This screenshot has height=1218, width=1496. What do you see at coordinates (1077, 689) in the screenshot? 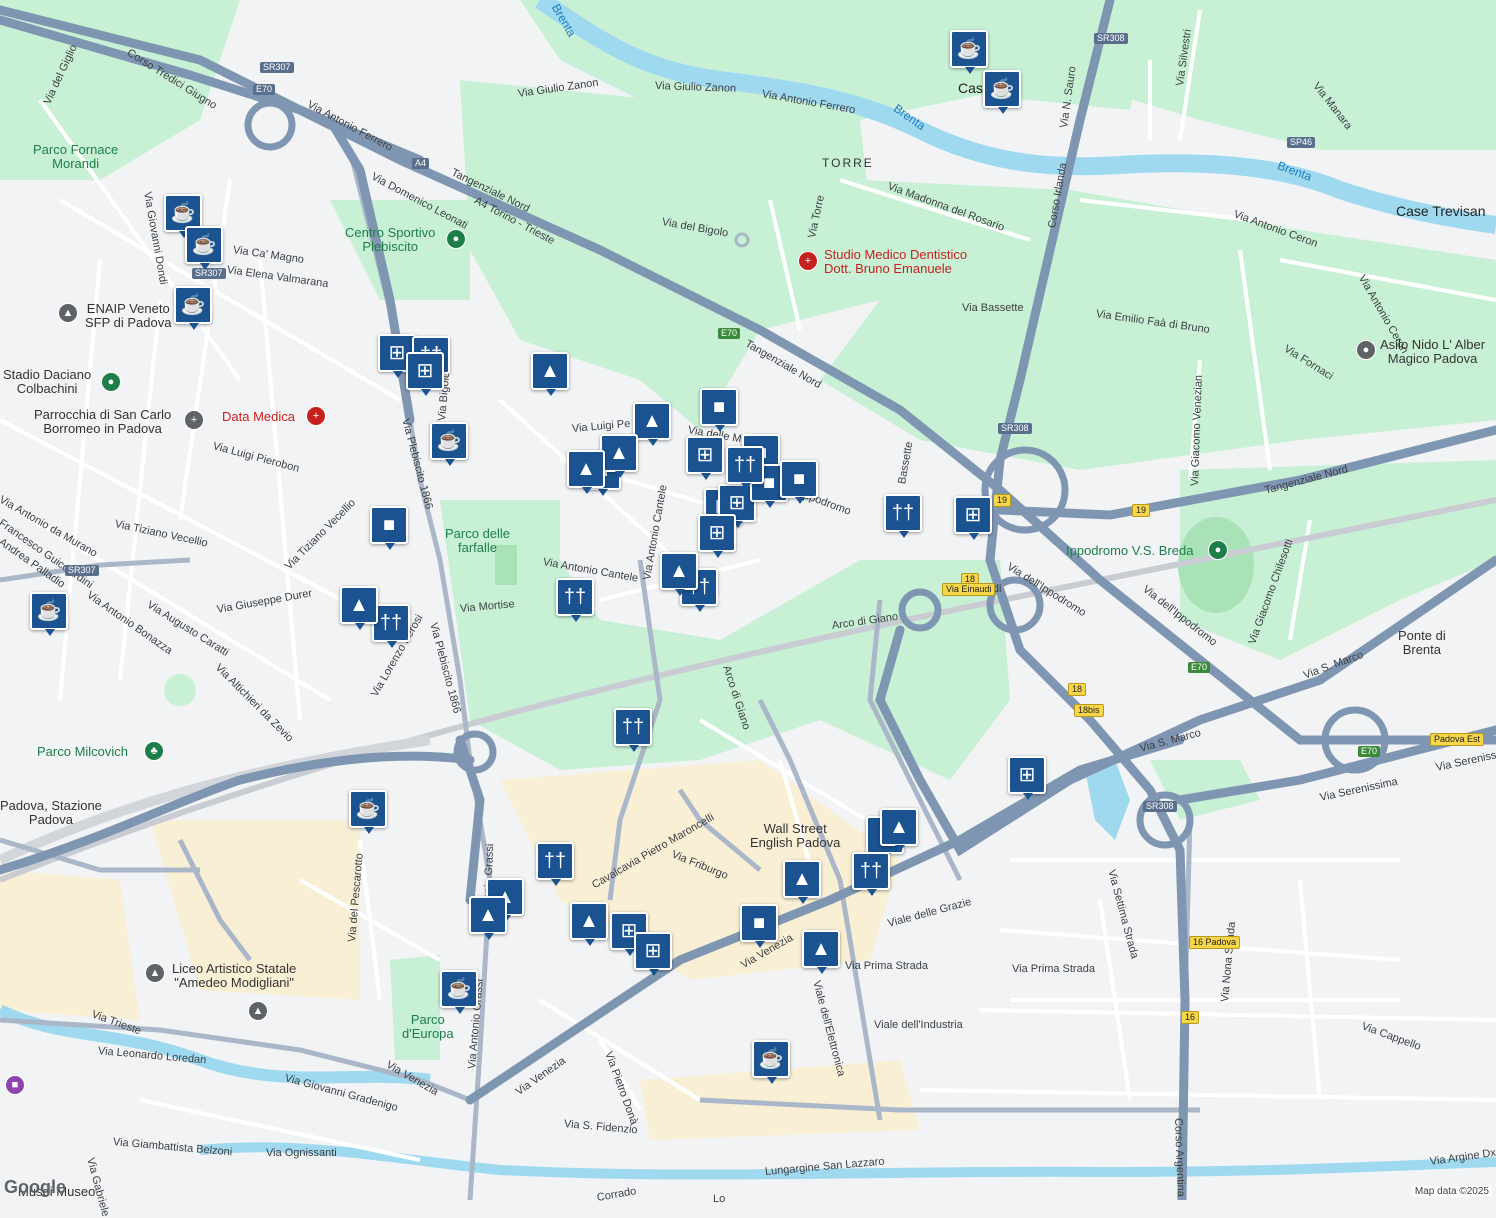
I see `route-shield: 18` at bounding box center [1077, 689].